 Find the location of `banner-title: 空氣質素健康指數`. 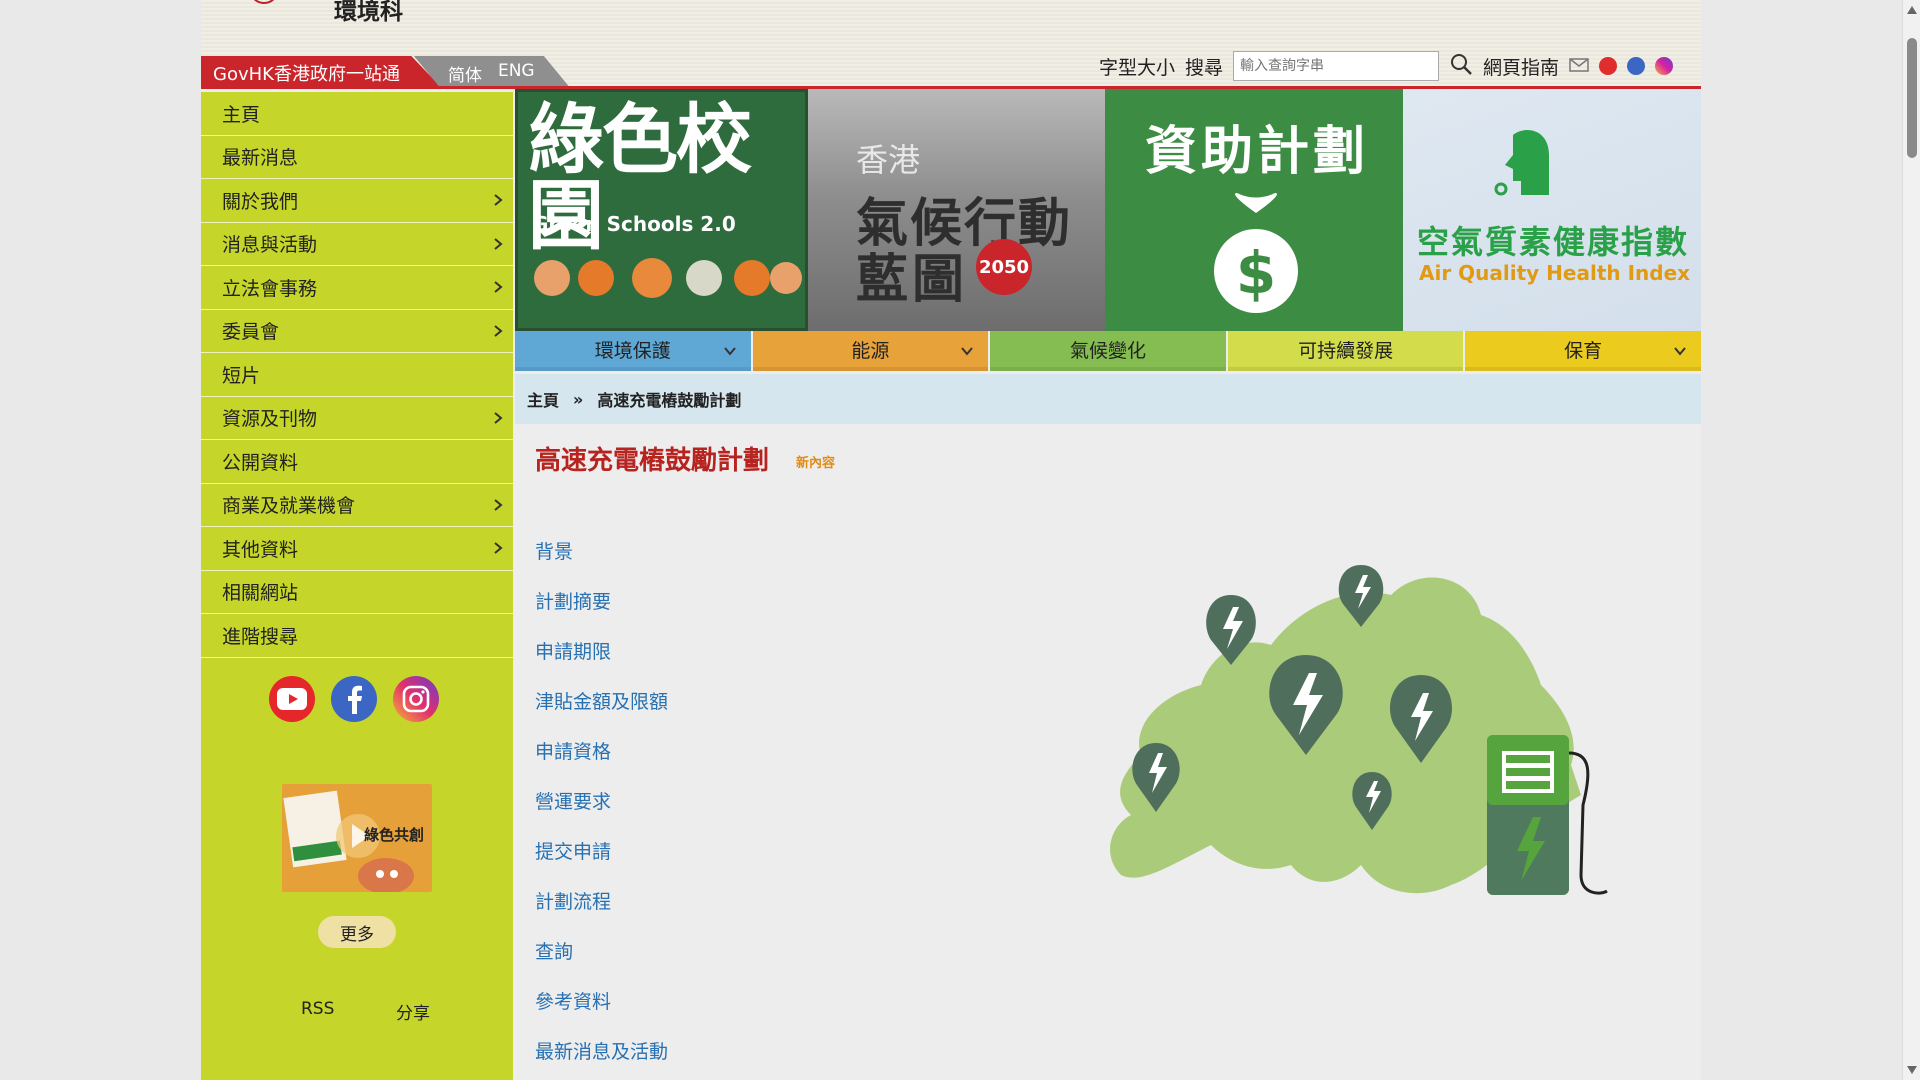

banner-title: 空氣質素健康指數 is located at coordinates (1553, 242).